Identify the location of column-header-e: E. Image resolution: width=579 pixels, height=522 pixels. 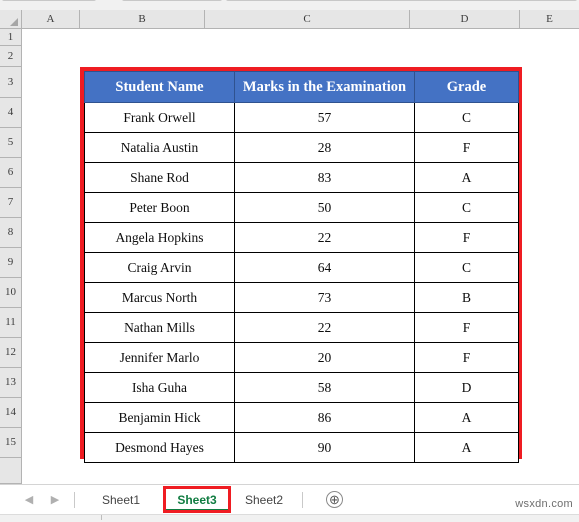
(549, 19).